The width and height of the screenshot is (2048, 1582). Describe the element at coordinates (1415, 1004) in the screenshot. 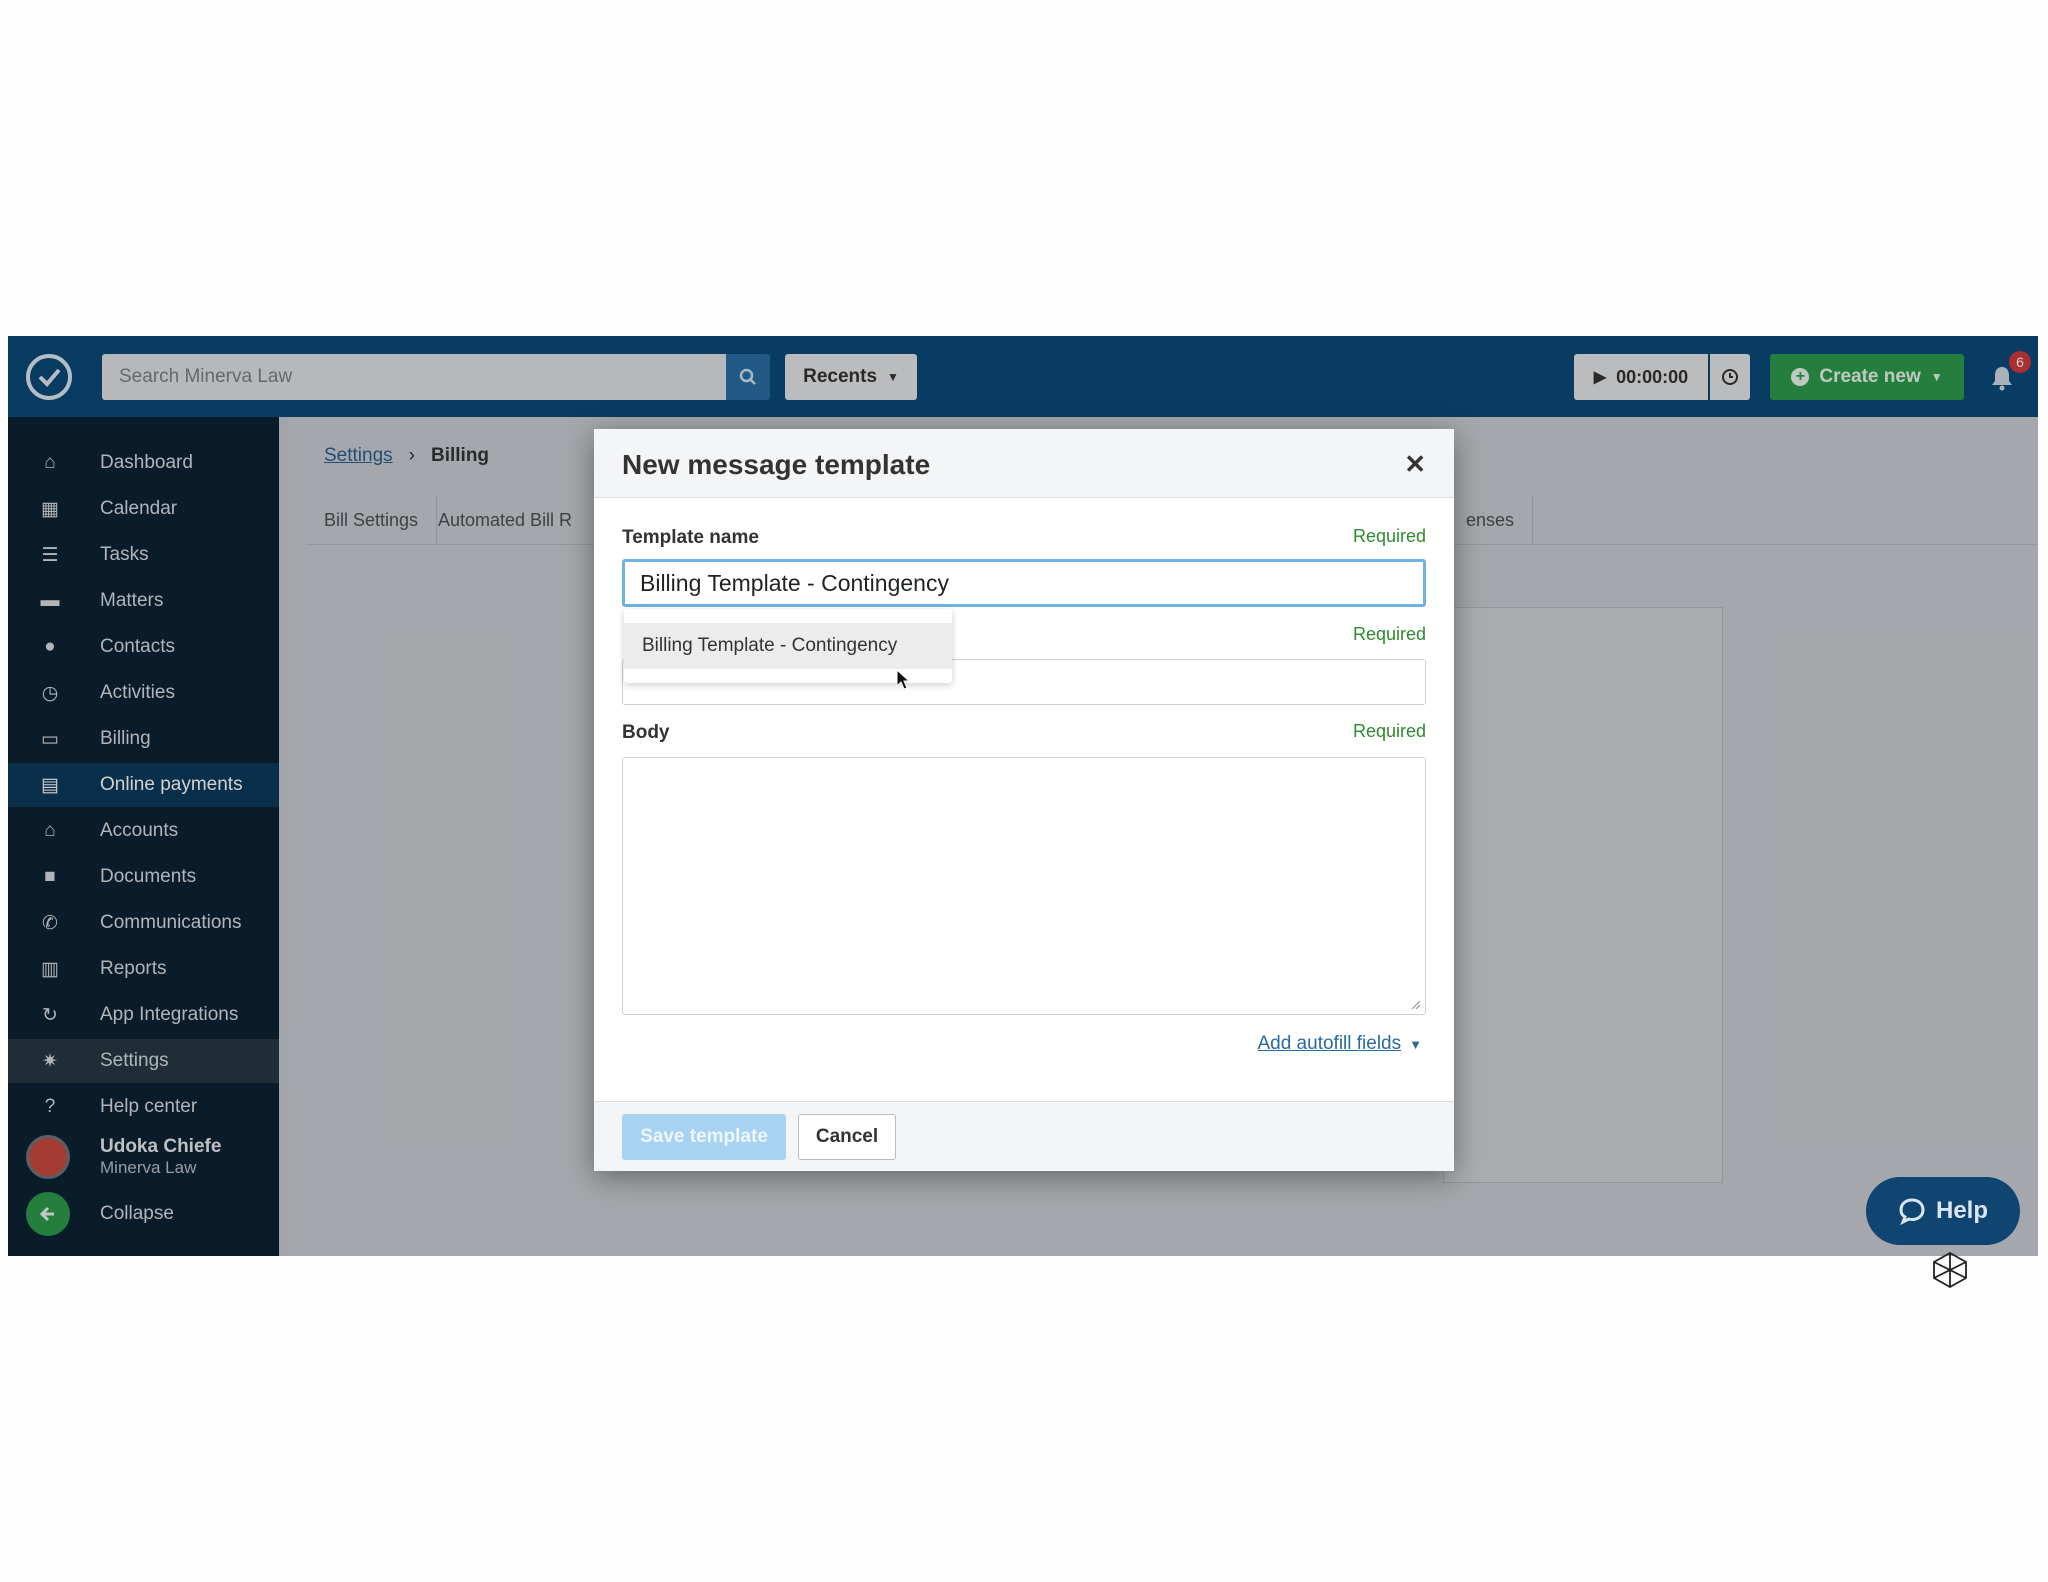

I see `resize-handle-icon` at that location.